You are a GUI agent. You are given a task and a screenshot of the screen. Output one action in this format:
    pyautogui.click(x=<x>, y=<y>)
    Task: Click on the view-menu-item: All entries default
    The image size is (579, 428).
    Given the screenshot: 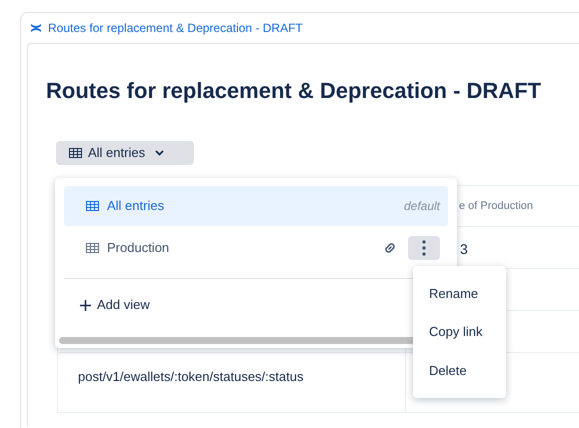 What is the action you would take?
    pyautogui.click(x=256, y=206)
    